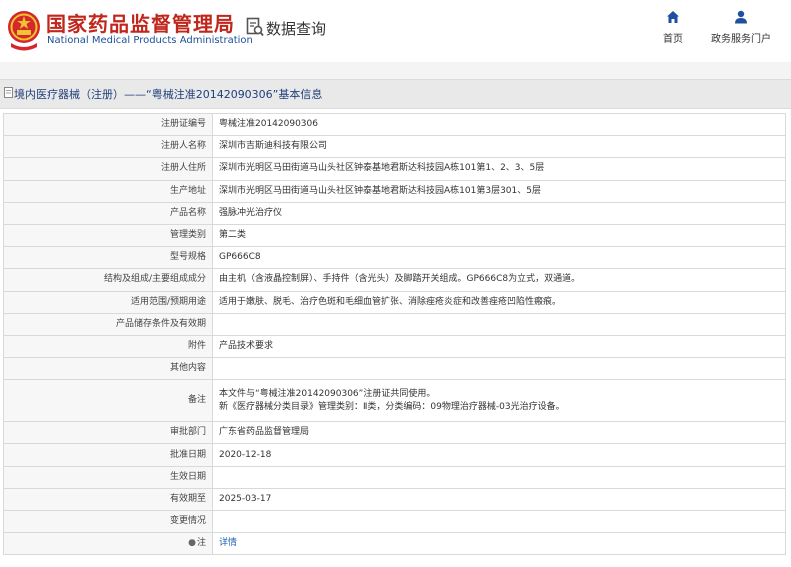 The width and height of the screenshot is (791, 567). Describe the element at coordinates (108, 147) in the screenshot. I see `row-label: 注册人名称` at that location.